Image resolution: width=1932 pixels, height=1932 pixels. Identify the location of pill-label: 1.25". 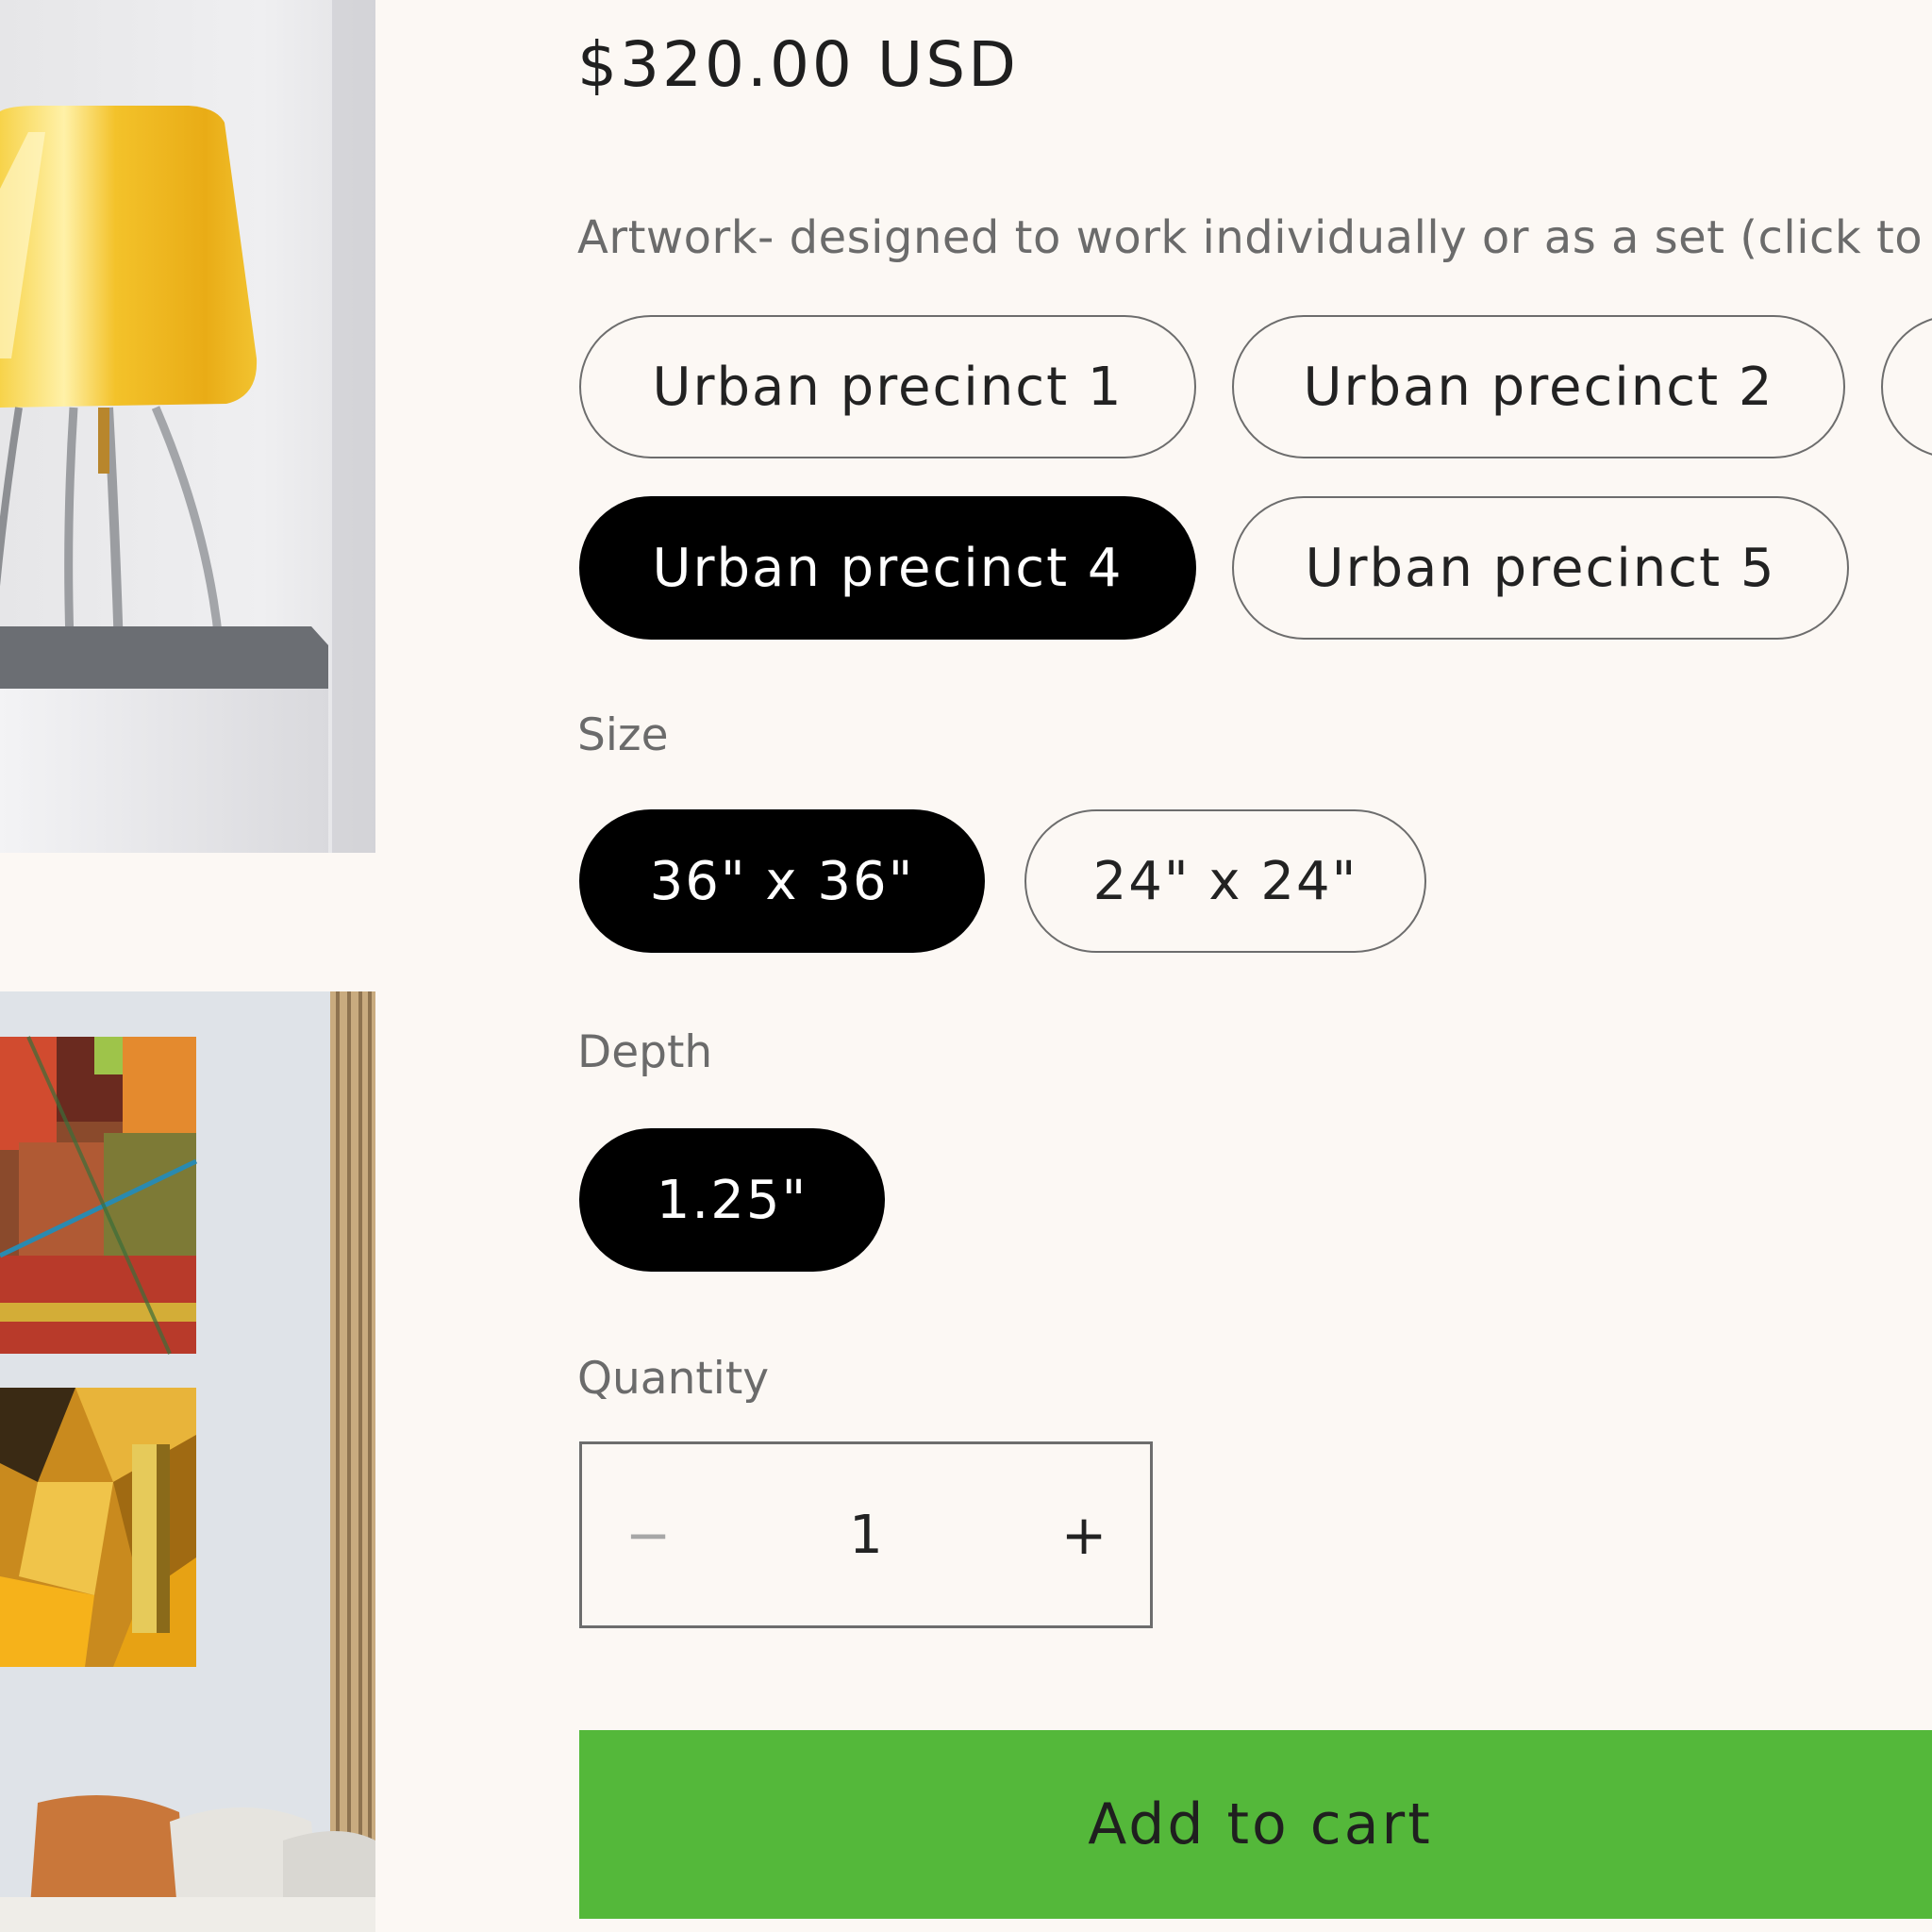
(732, 1200).